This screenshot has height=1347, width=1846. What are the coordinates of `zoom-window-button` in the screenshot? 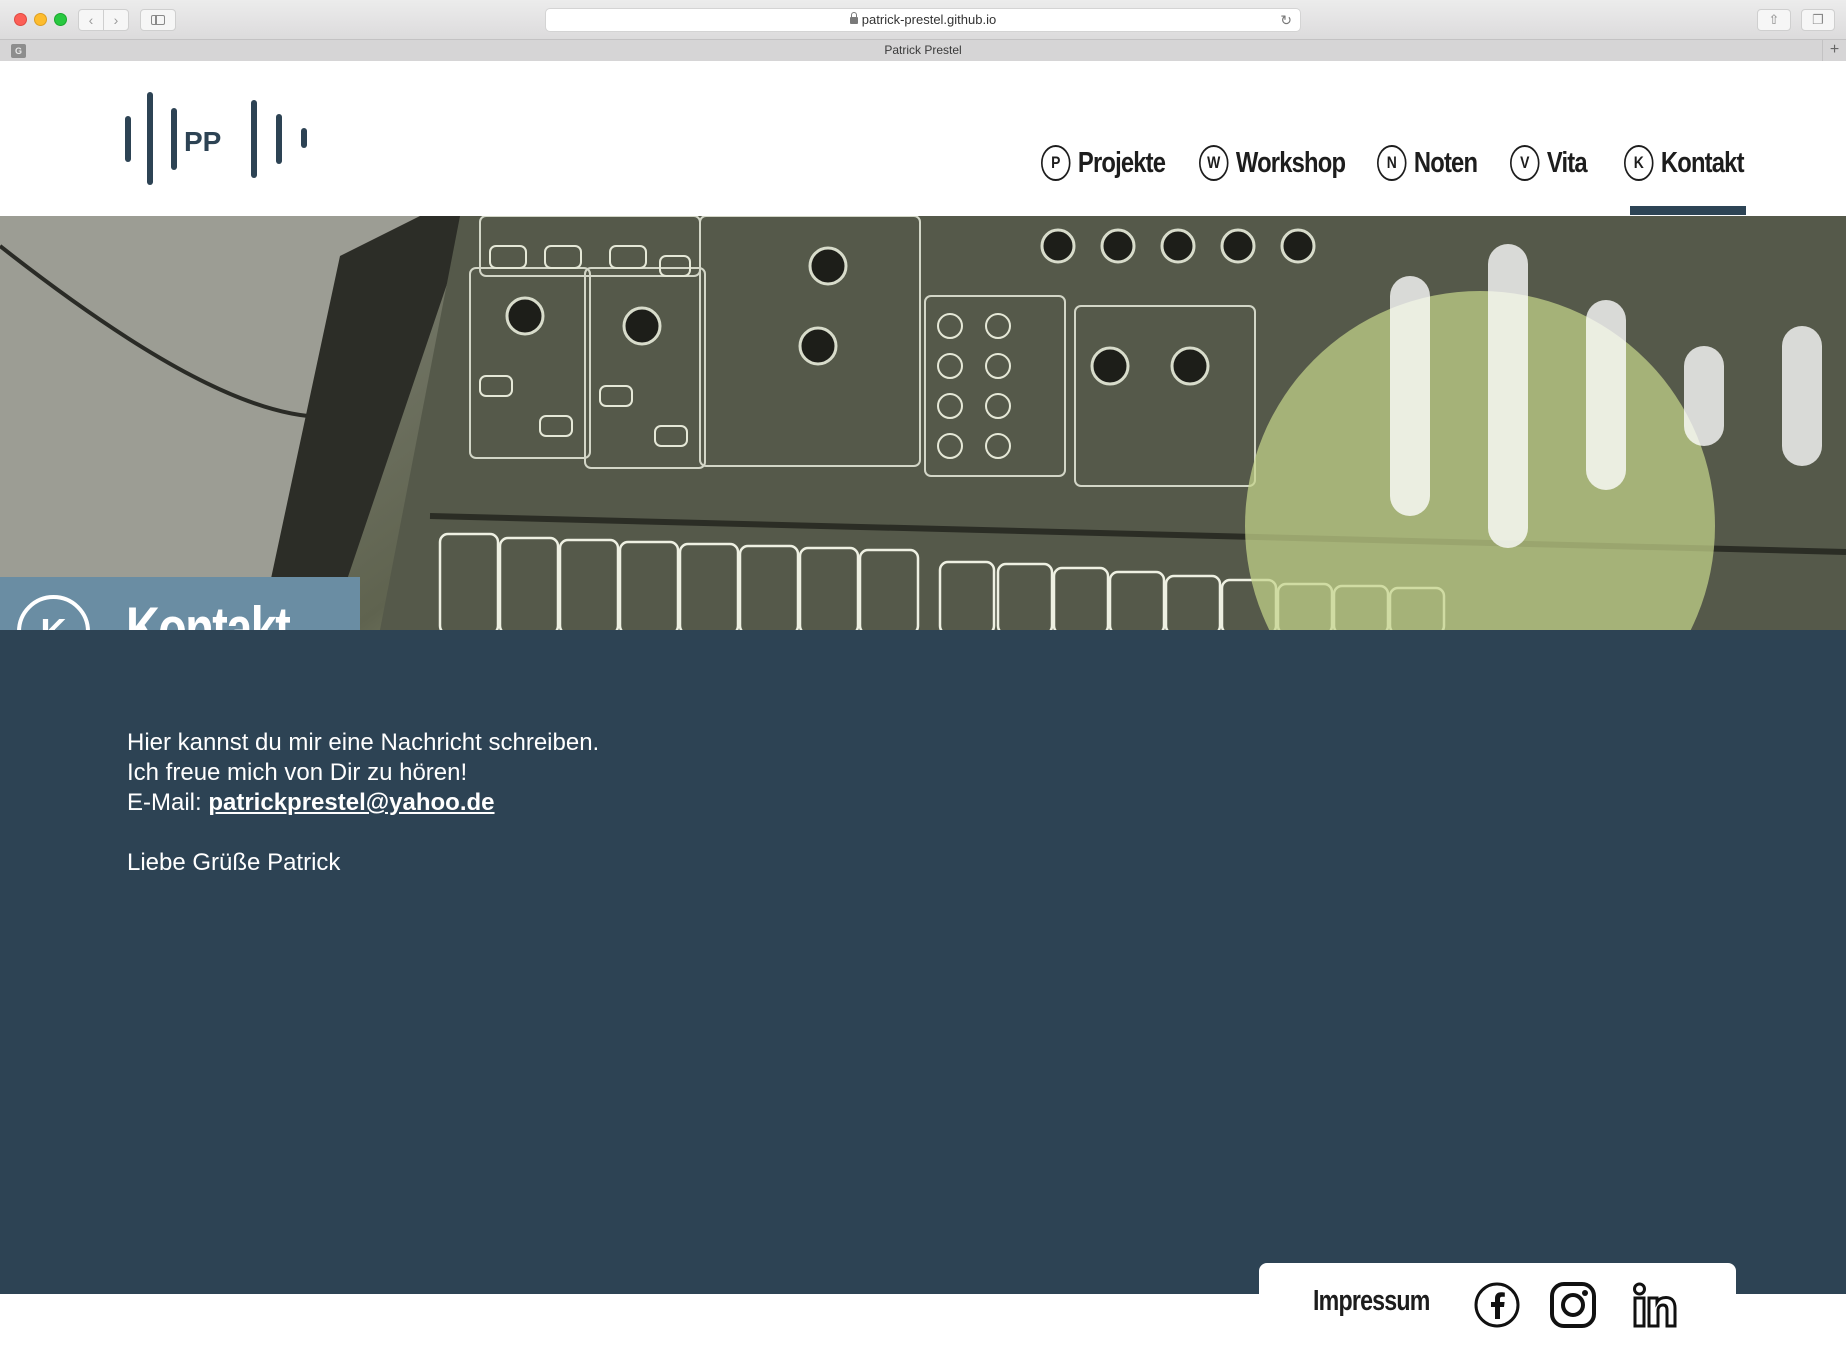 It's located at (60, 19).